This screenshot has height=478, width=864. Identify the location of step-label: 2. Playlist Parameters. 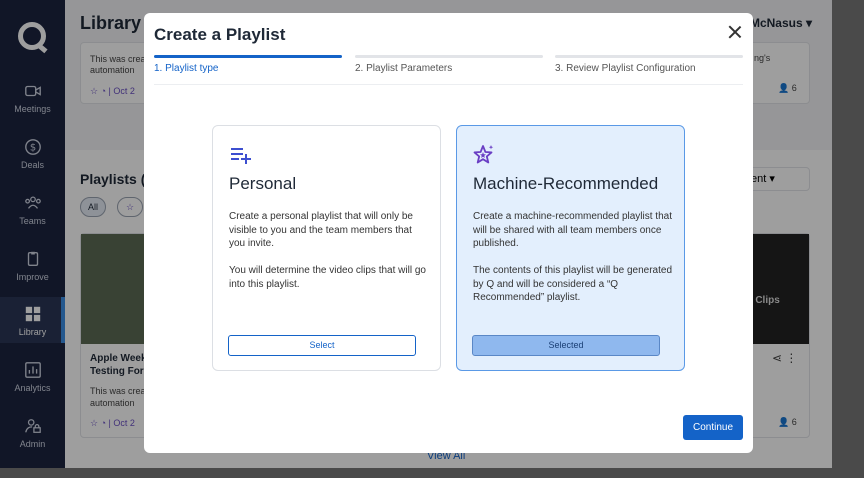
(404, 68).